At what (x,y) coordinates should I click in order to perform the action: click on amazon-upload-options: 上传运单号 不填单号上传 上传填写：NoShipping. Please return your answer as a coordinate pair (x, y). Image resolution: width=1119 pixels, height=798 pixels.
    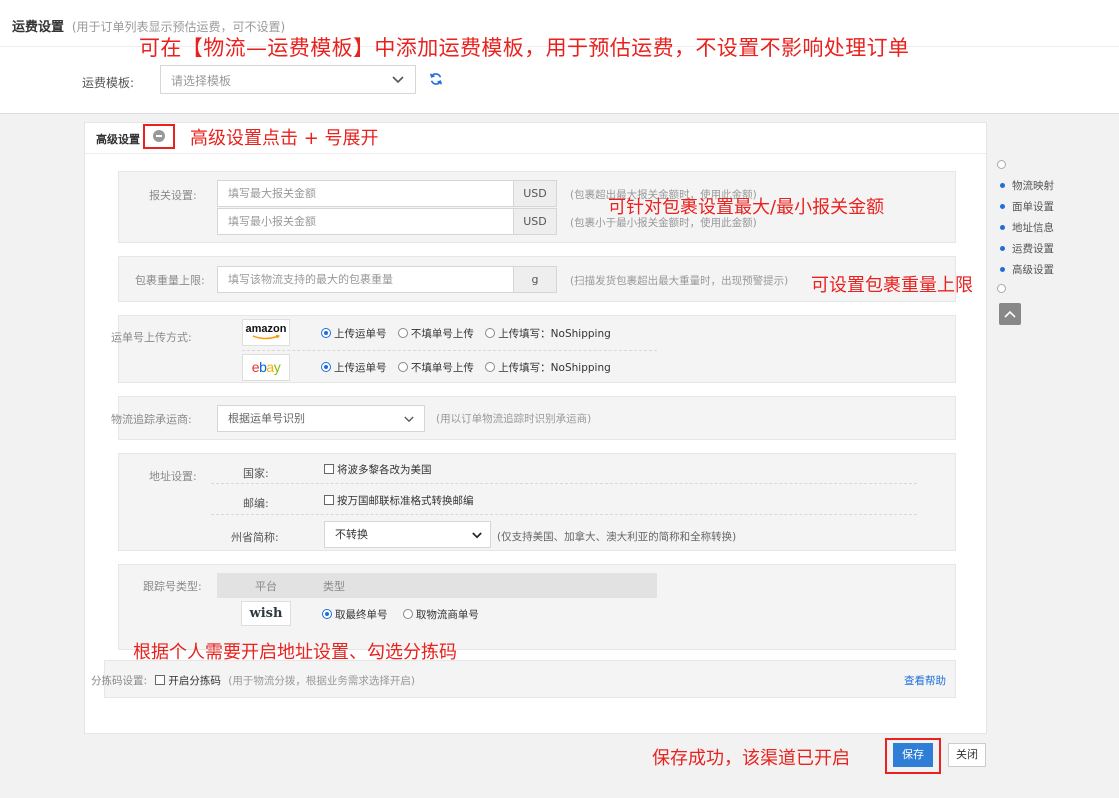
    Looking at the image, I should click on (466, 333).